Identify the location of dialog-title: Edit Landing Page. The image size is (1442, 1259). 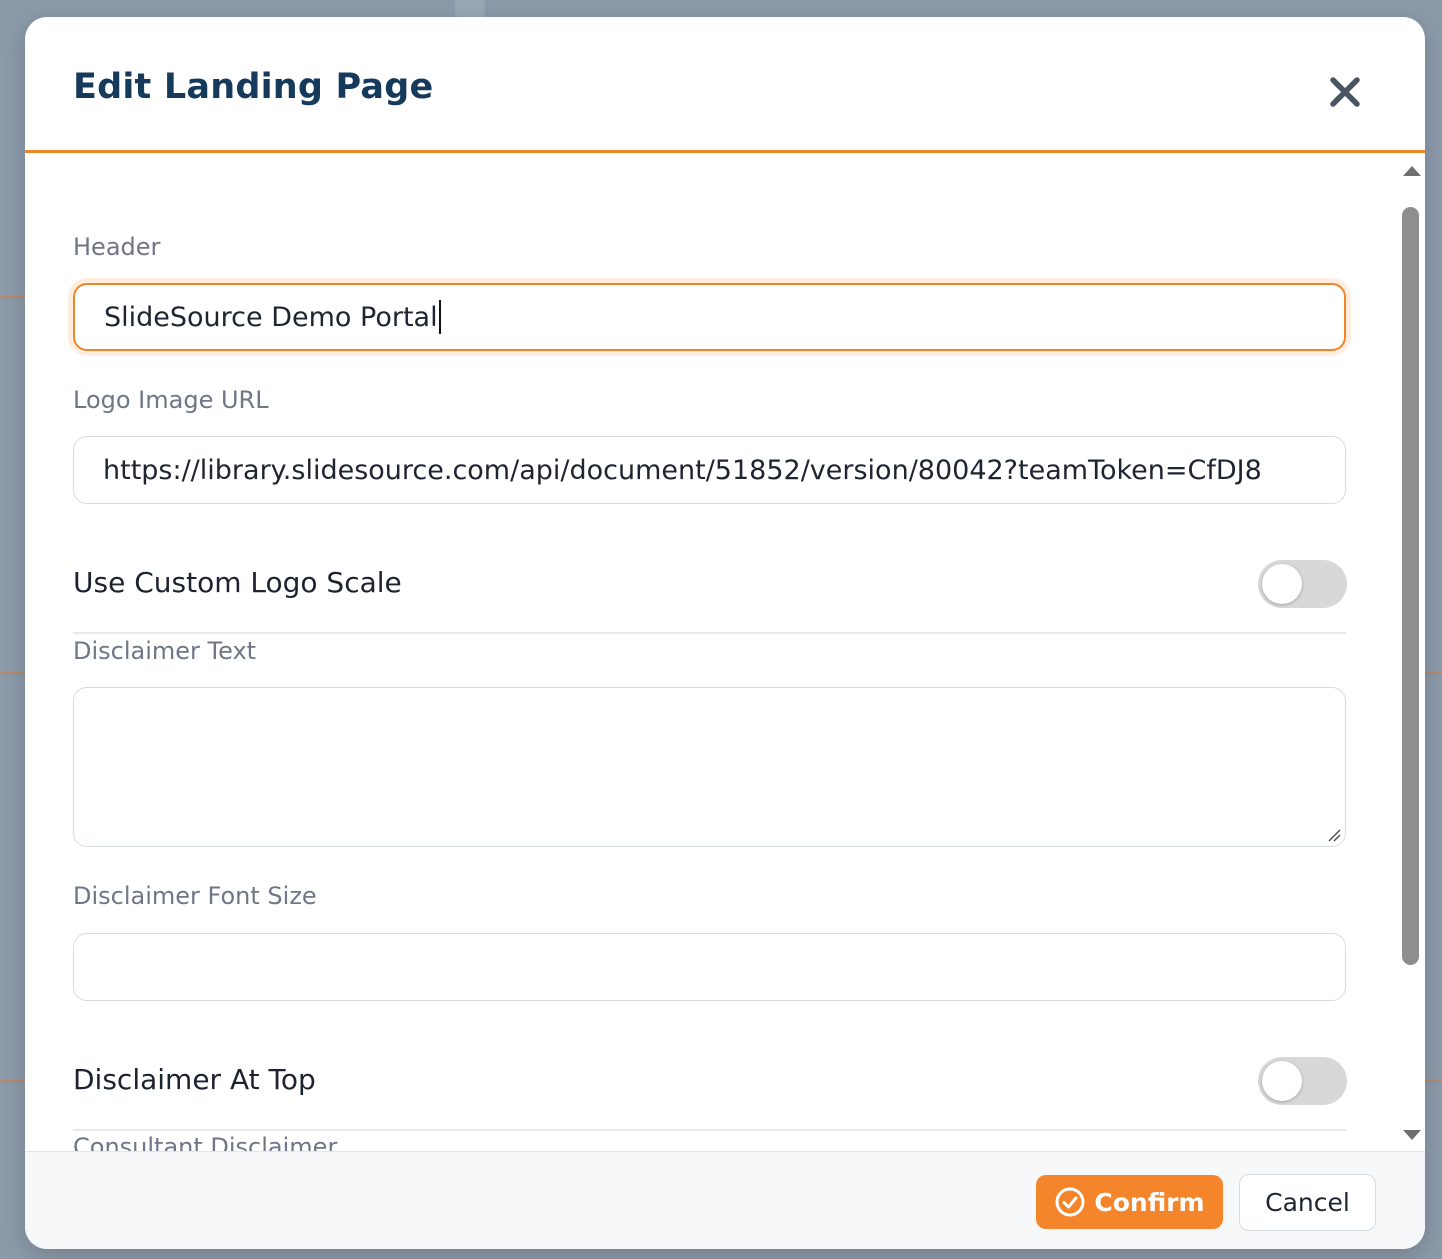
(253, 87).